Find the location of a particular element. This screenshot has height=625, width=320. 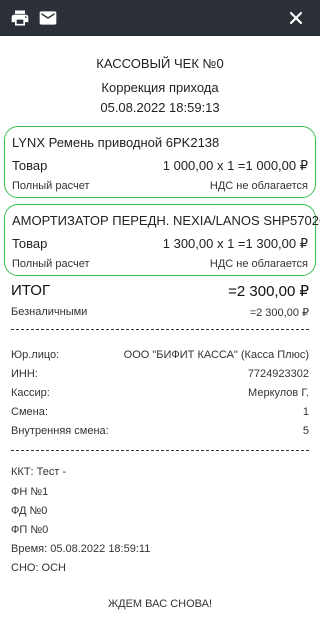

detail-row: Смена: 1 is located at coordinates (160, 412).